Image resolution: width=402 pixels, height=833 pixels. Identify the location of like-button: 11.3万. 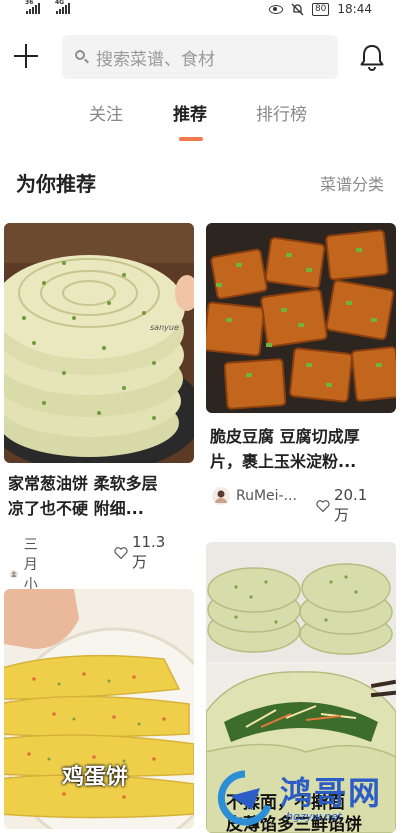
(141, 552).